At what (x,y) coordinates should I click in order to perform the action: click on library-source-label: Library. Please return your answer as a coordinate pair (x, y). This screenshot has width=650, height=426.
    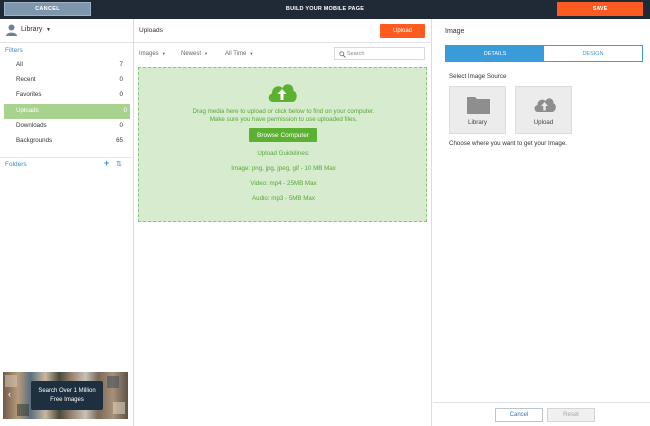
    Looking at the image, I should click on (477, 122).